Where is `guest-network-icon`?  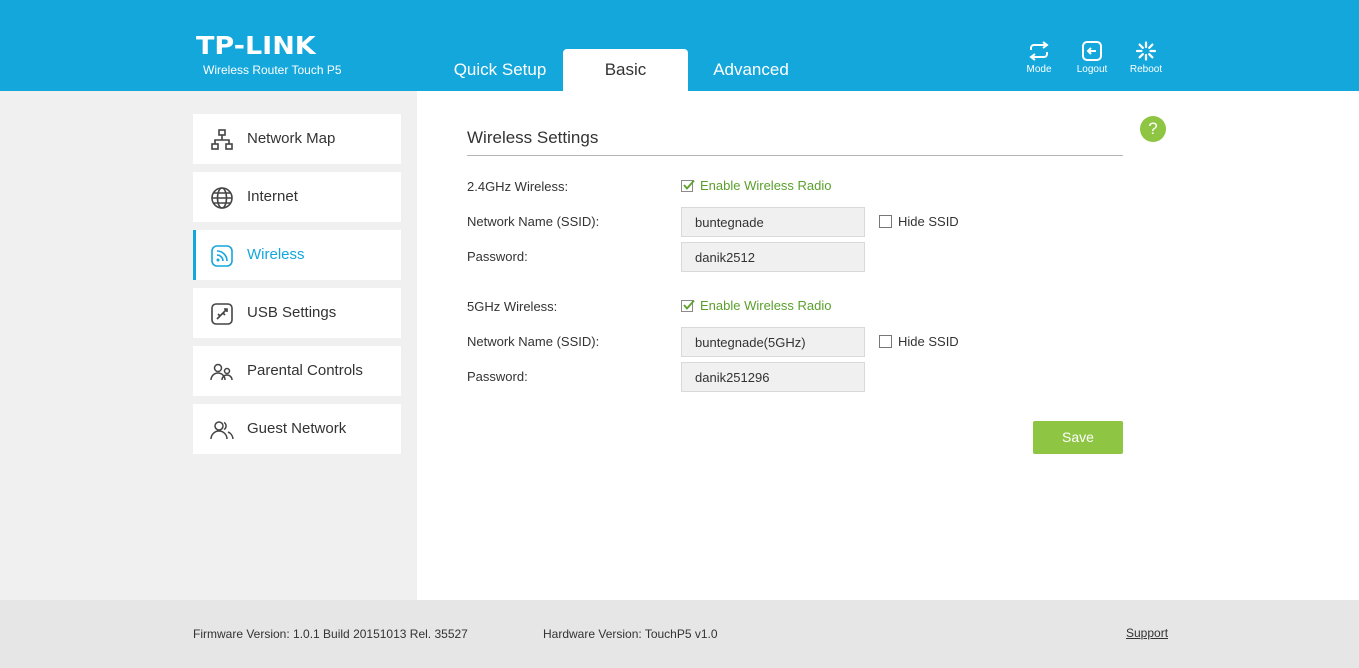
guest-network-icon is located at coordinates (222, 430).